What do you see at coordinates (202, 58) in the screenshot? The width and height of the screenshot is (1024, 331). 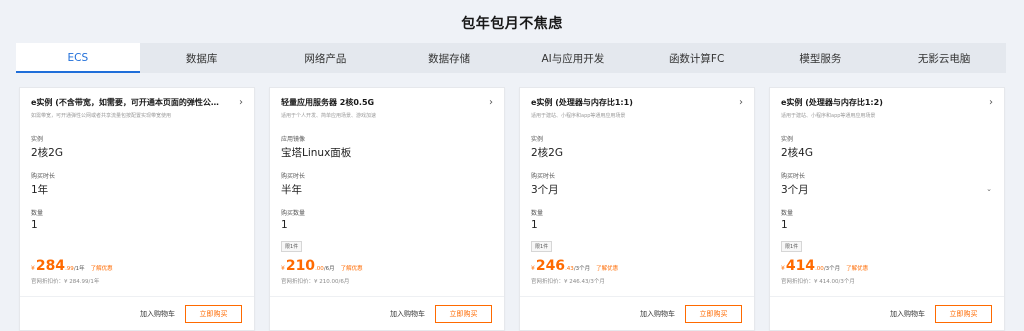 I see `tab-database: 数据库` at bounding box center [202, 58].